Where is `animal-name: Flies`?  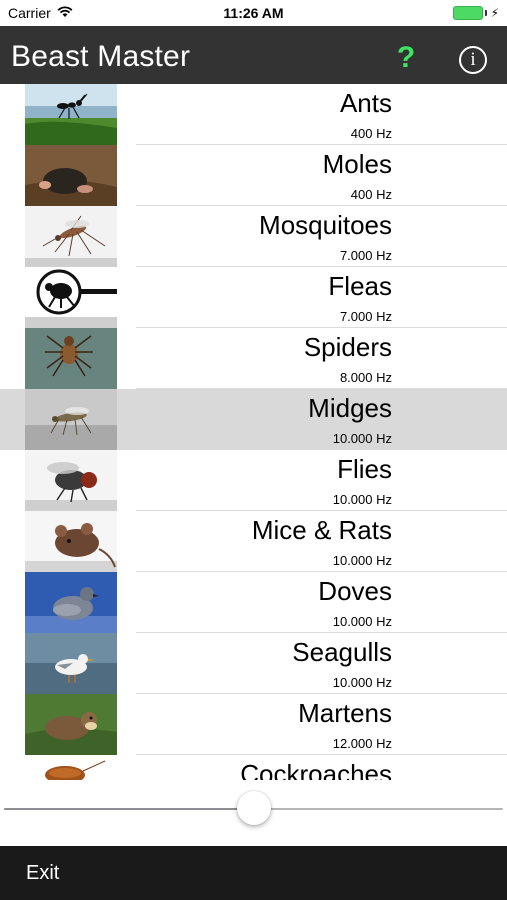 animal-name: Flies is located at coordinates (364, 469).